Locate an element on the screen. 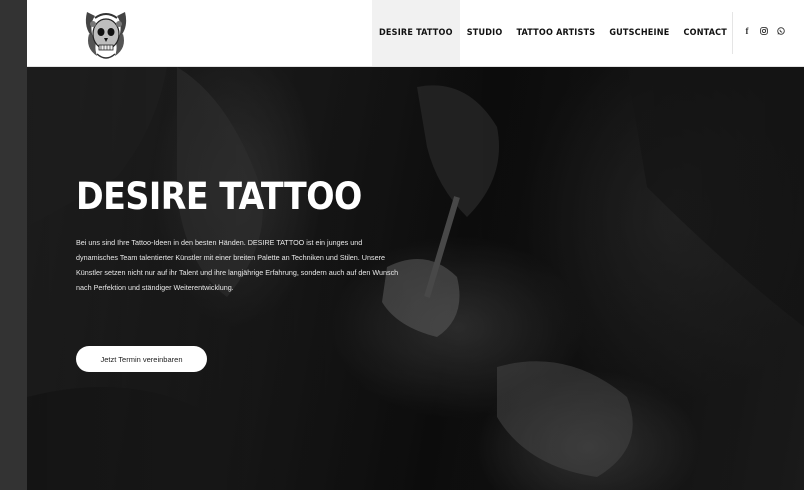 The height and width of the screenshot is (490, 804). nav-item-contact: CONTACT is located at coordinates (705, 33).